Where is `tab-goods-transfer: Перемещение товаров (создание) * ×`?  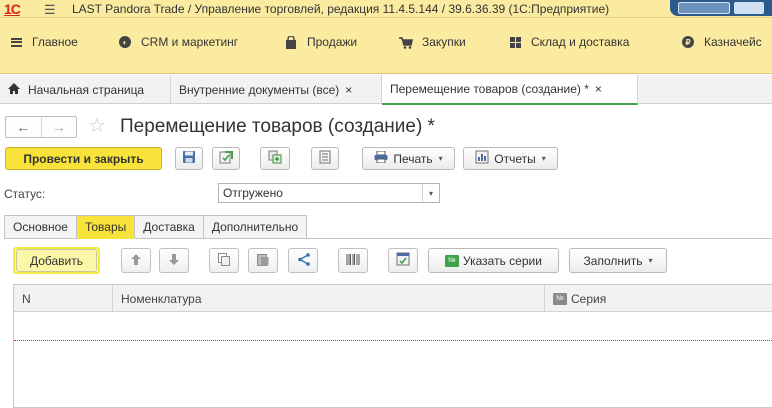 tab-goods-transfer: Перемещение товаров (создание) * × is located at coordinates (510, 90).